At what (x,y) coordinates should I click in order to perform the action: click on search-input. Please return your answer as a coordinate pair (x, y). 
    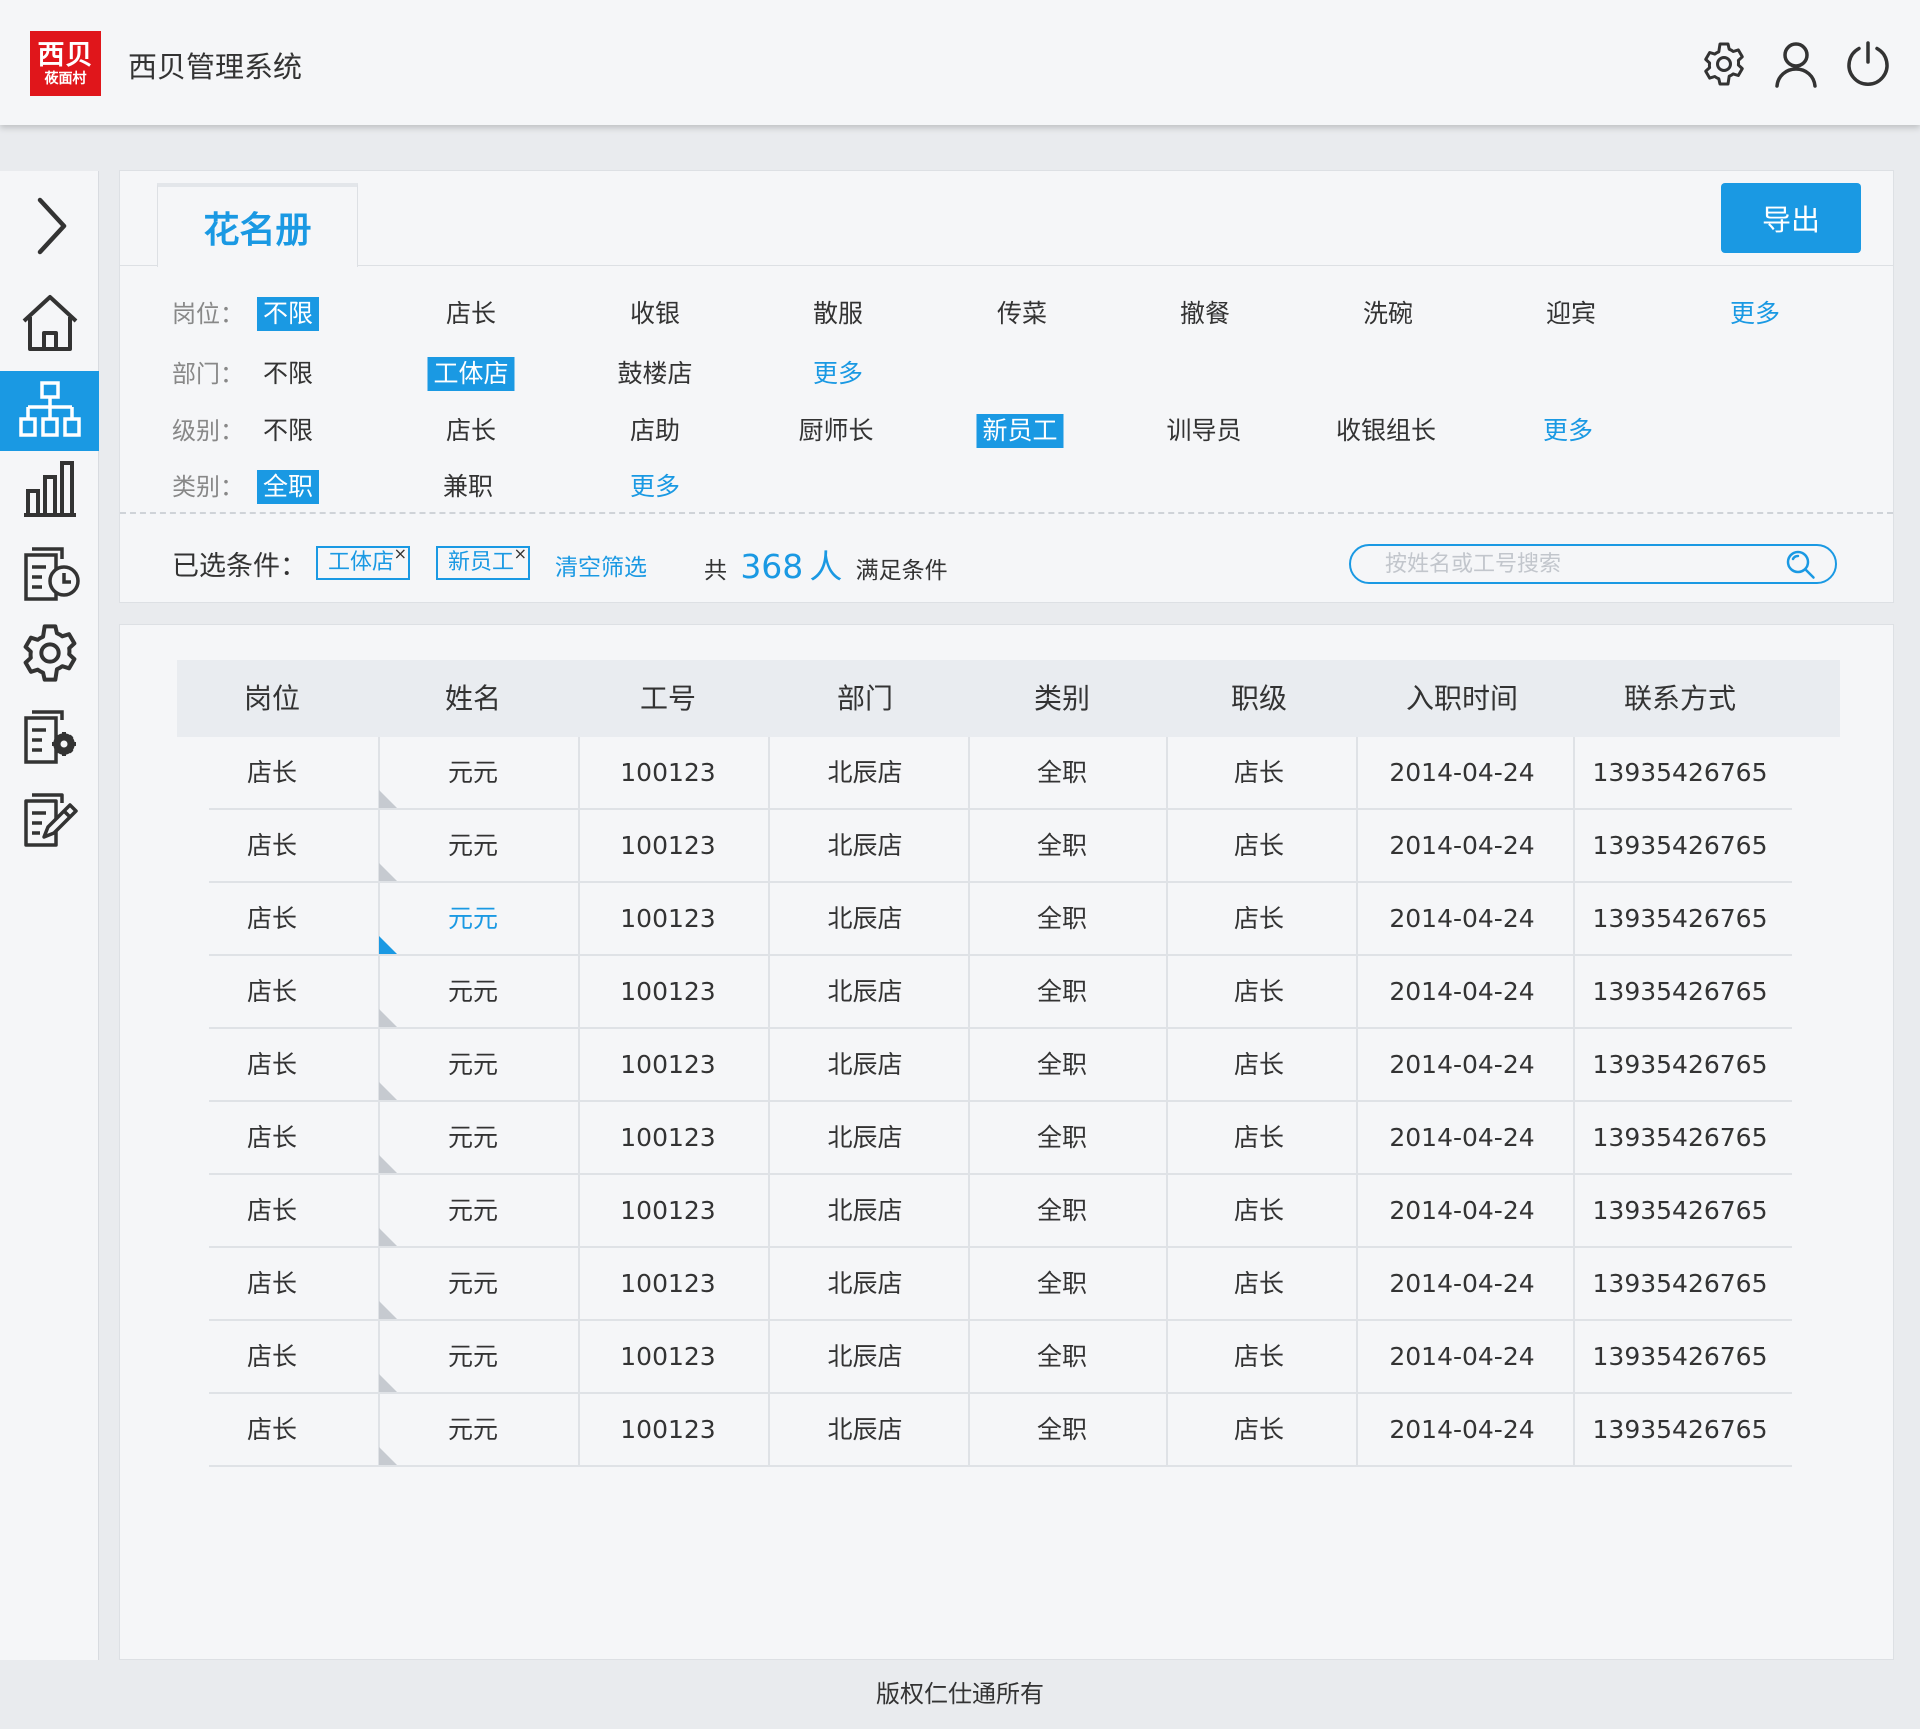
    Looking at the image, I should click on (1580, 564).